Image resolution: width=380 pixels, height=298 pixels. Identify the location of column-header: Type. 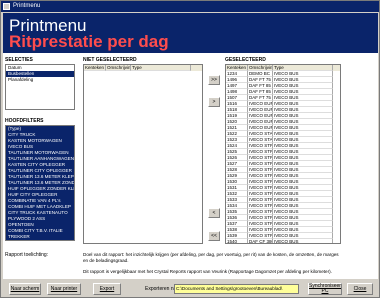
(161, 68).